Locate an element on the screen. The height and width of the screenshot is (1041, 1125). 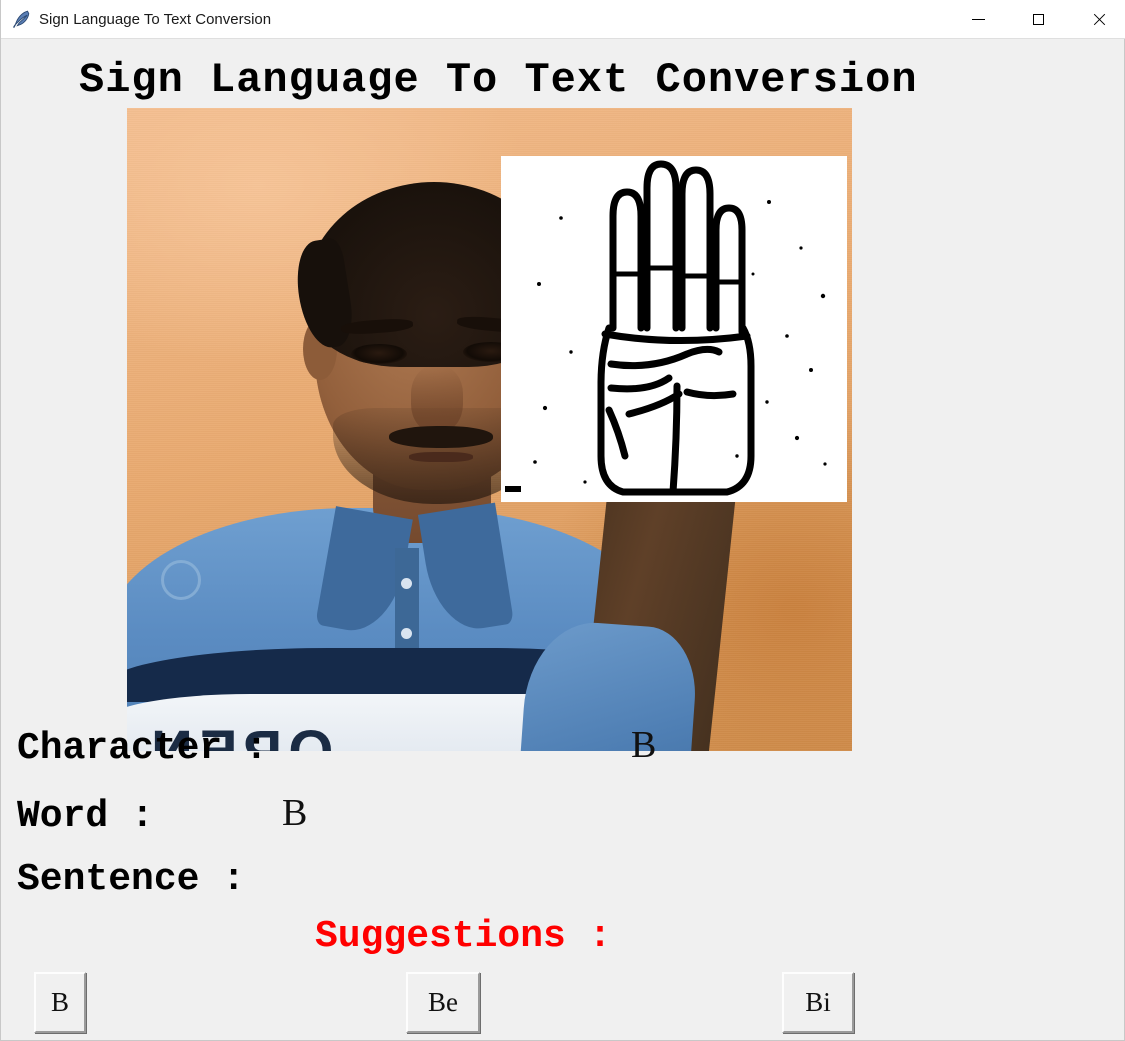
maximize-button is located at coordinates (1038, 19).